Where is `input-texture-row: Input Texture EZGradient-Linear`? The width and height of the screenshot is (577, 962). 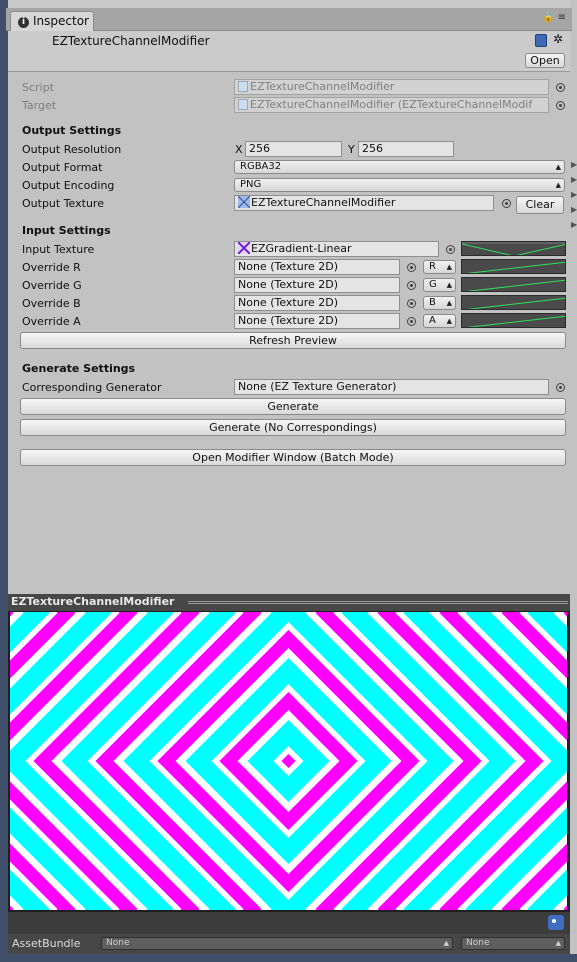
input-texture-row: Input Texture EZGradient-Linear is located at coordinates (289, 250).